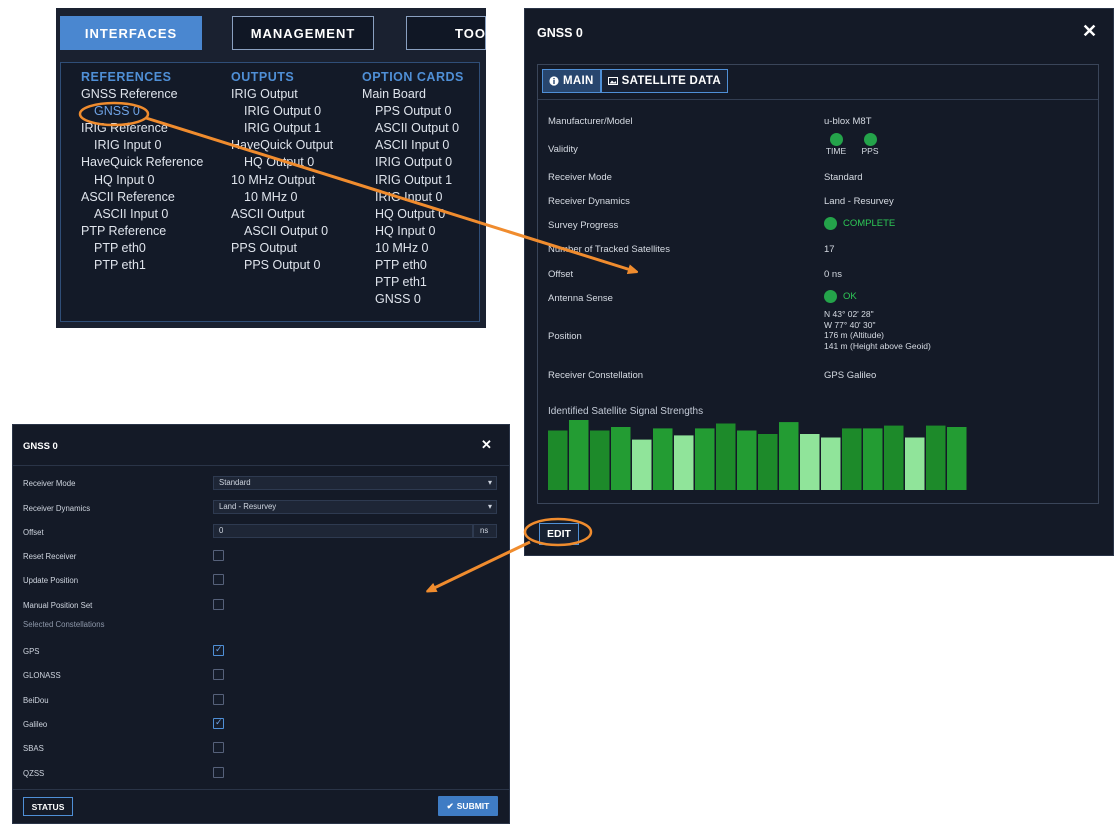 The image size is (1120, 827). Describe the element at coordinates (489, 506) in the screenshot. I see `chevron-down-icon: ▾` at that location.